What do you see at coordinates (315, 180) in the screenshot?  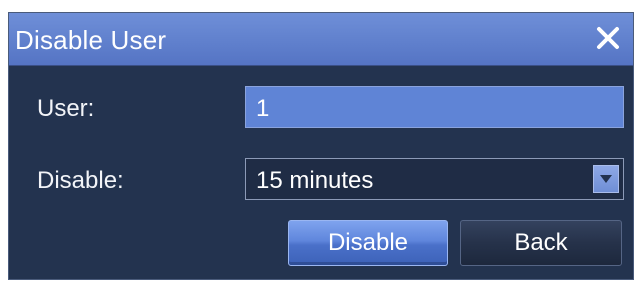 I see `disable-duration-value: 15 minutes` at bounding box center [315, 180].